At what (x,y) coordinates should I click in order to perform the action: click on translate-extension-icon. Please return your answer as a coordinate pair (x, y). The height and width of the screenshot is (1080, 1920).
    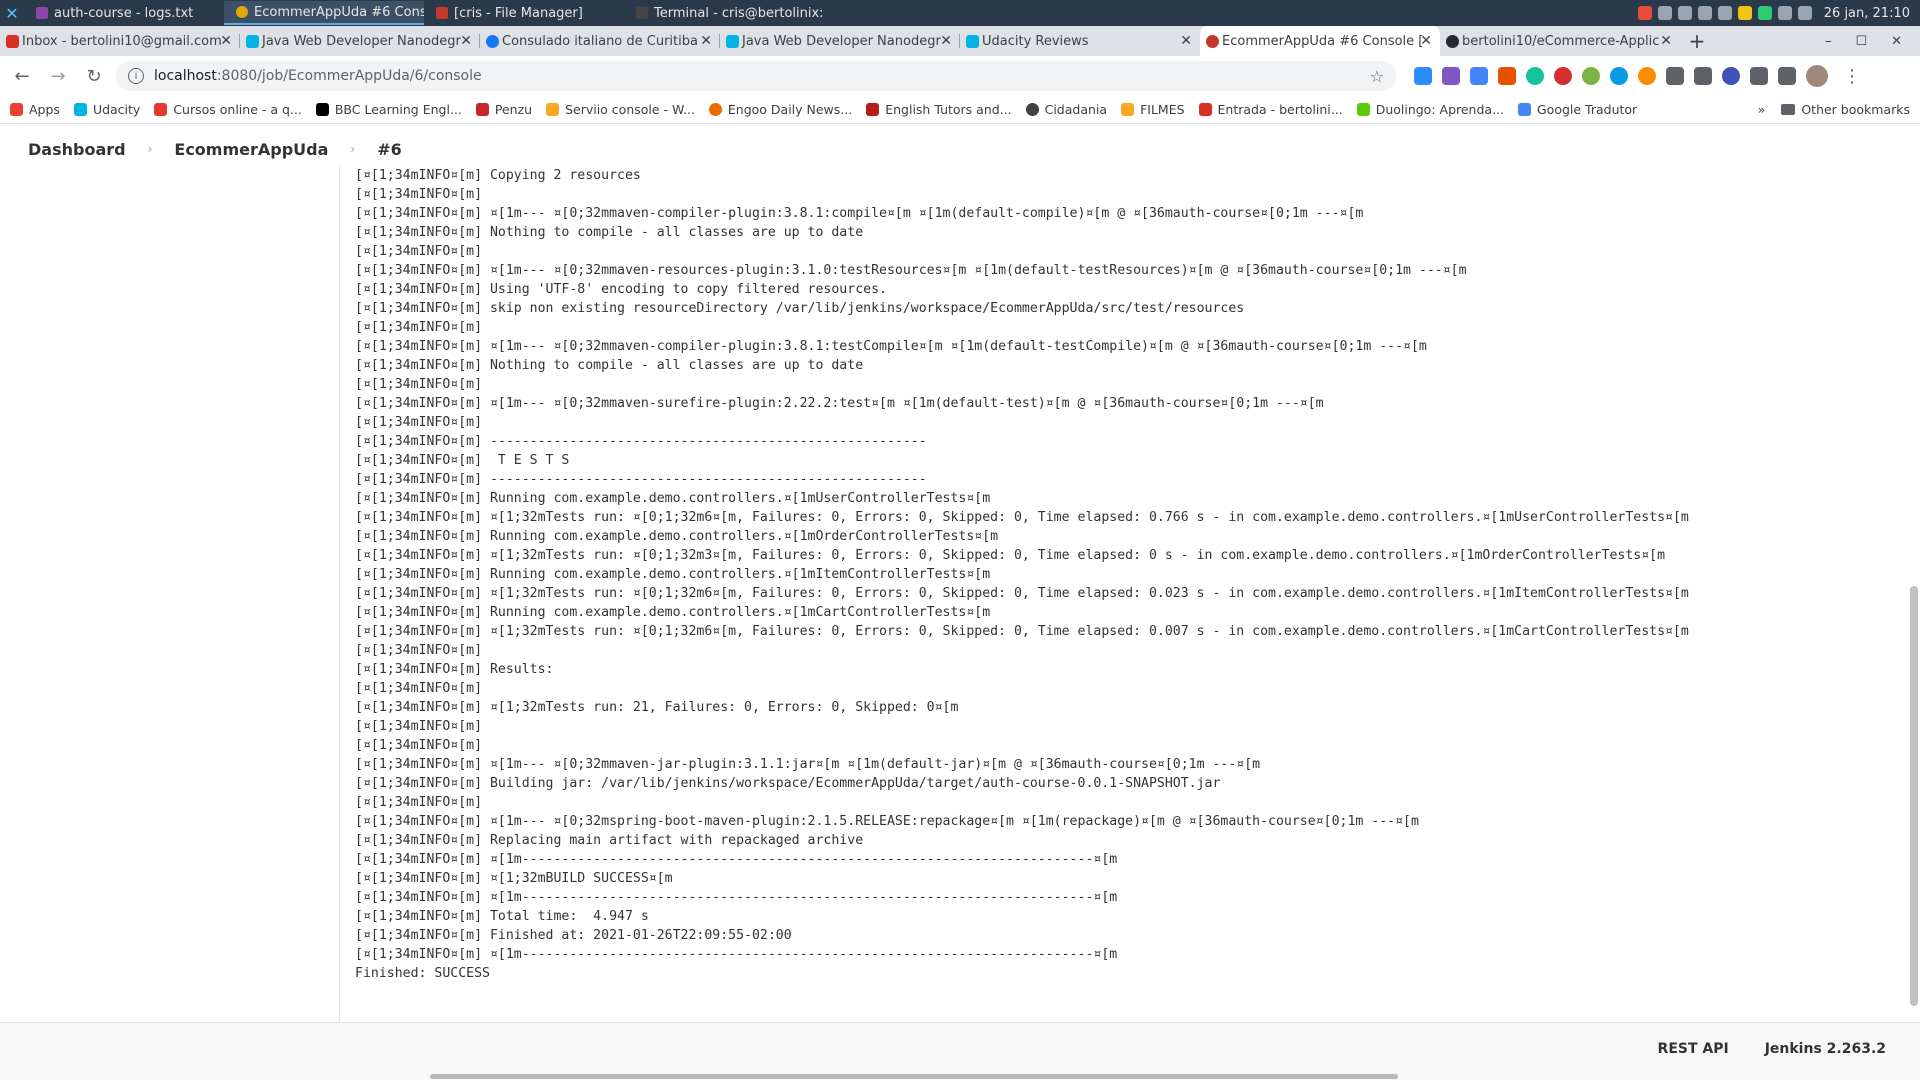
    Looking at the image, I should click on (1479, 76).